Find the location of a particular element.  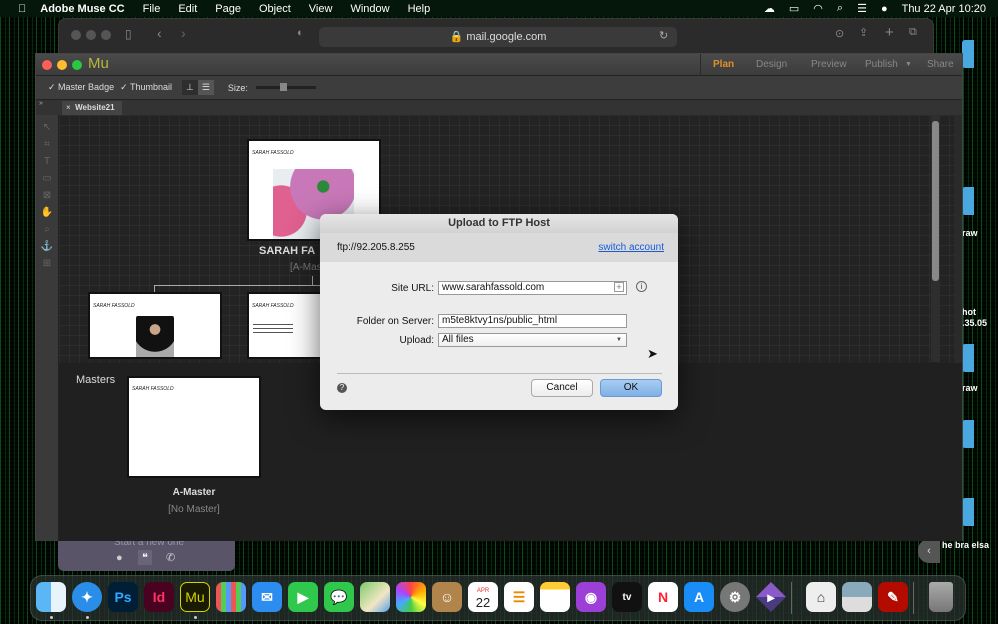

sitemap-view-icon: ⊥ is located at coordinates (190, 87).